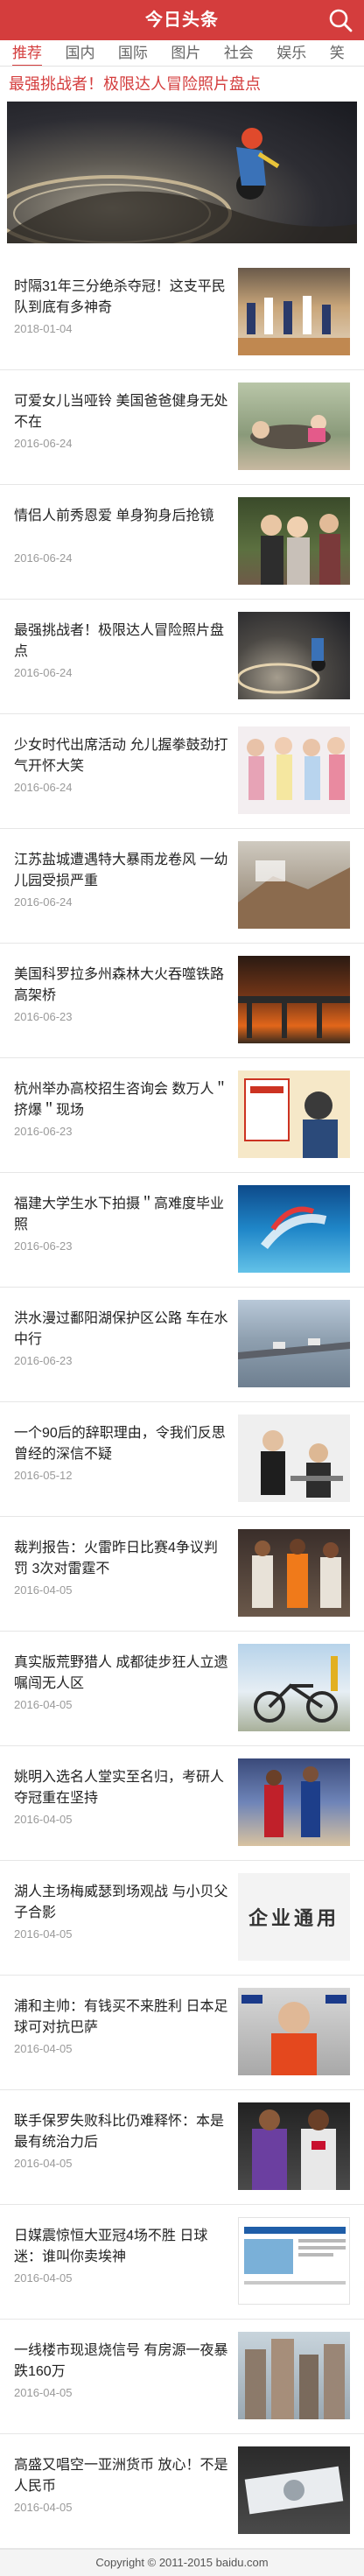 The width and height of the screenshot is (364, 2576). I want to click on list-item: 情侣人前秀恩爱 单身狗身后抢镜 2016-06-24, so click(182, 543).